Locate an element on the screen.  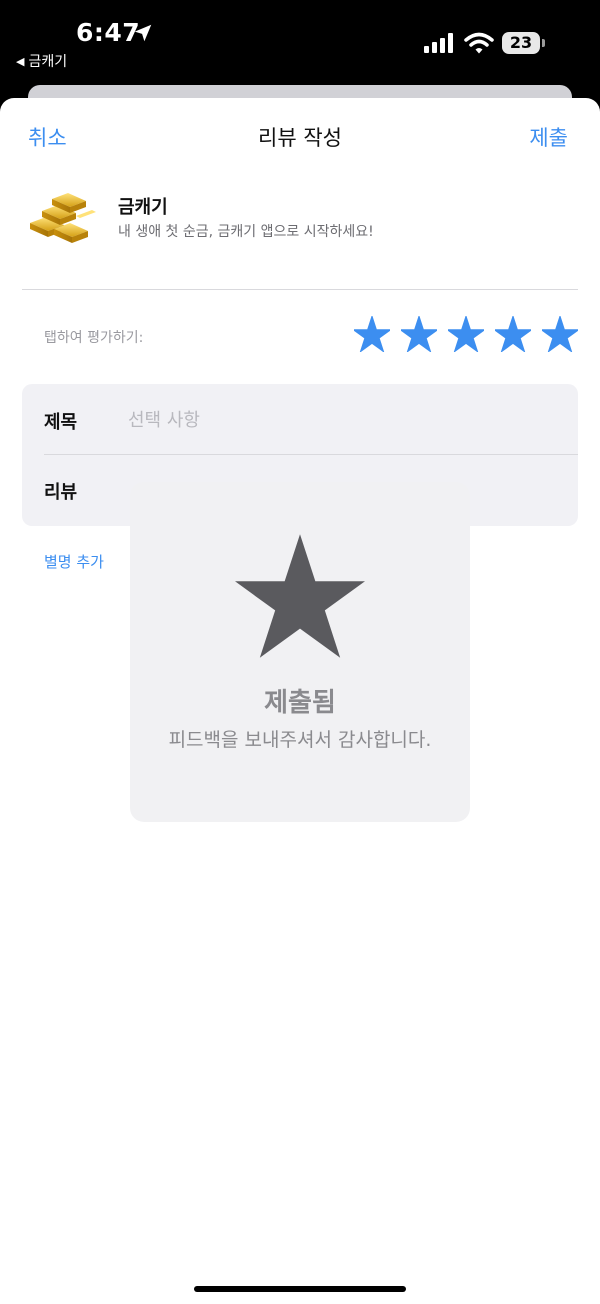
submitted-hud: 제출됨 피드백을 보내주셔서 감사합니다. is located at coordinates (300, 652).